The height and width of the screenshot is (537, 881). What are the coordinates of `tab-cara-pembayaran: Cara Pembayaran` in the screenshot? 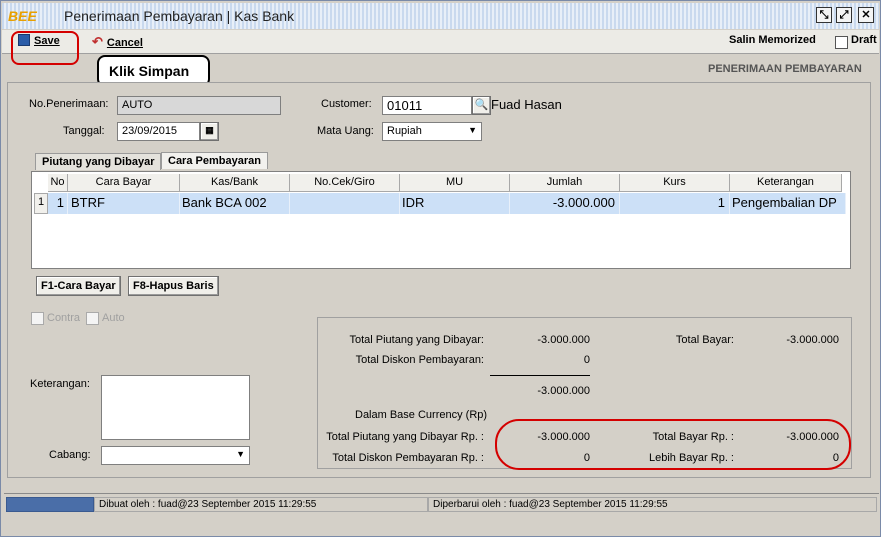 It's located at (214, 160).